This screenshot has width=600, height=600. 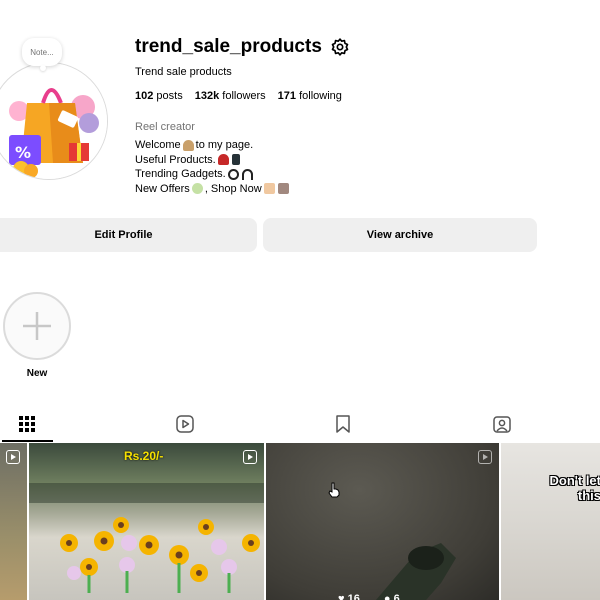 What do you see at coordinates (400, 235) in the screenshot?
I see `view-archive-button: View archive` at bounding box center [400, 235].